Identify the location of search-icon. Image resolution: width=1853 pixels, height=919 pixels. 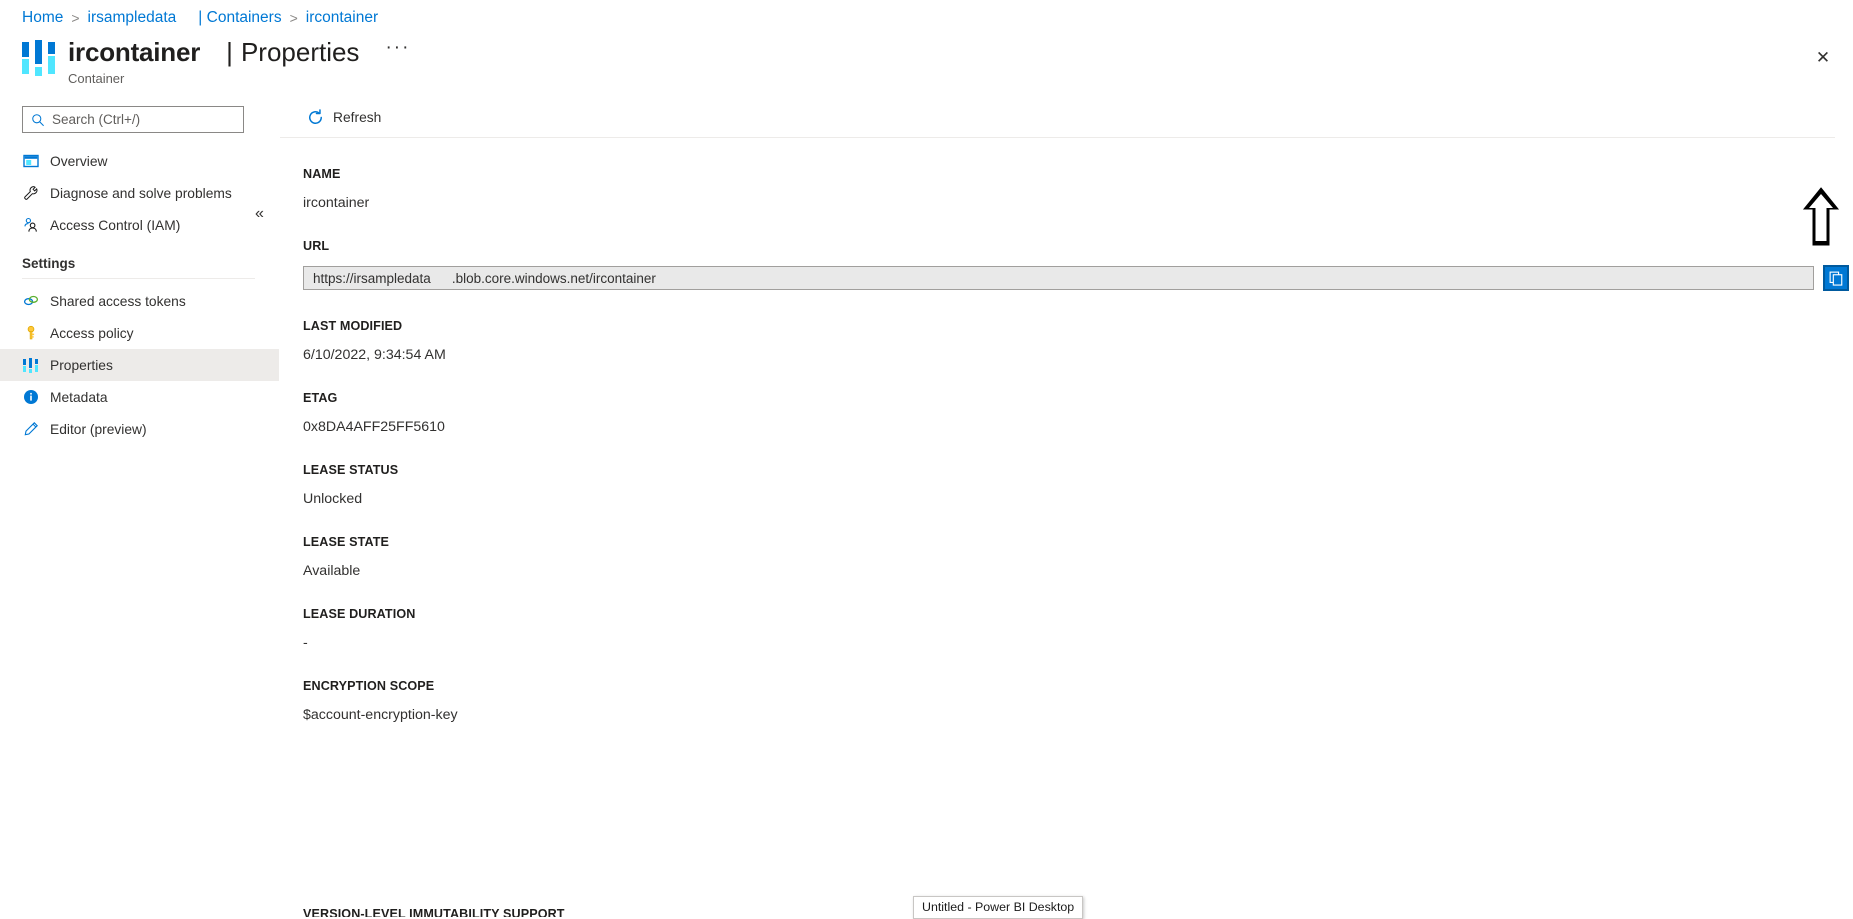
(38, 119).